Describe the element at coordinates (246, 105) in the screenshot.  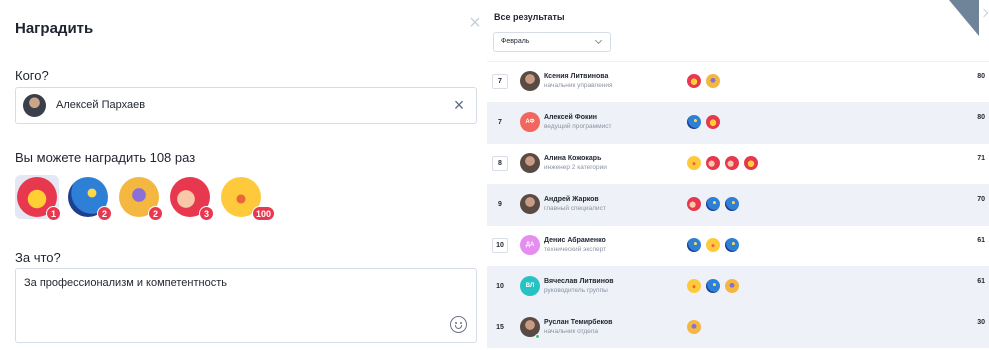
I see `recipient-field: Алексей Пархаев ×` at that location.